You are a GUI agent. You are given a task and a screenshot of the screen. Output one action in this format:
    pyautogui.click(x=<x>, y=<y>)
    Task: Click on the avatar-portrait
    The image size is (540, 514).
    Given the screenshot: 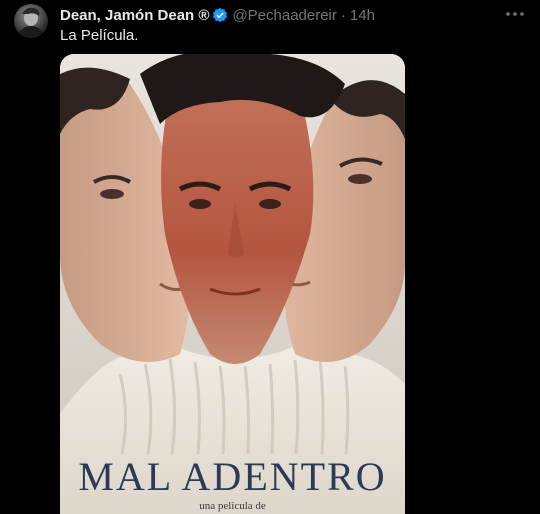 What is the action you would take?
    pyautogui.click(x=31, y=22)
    